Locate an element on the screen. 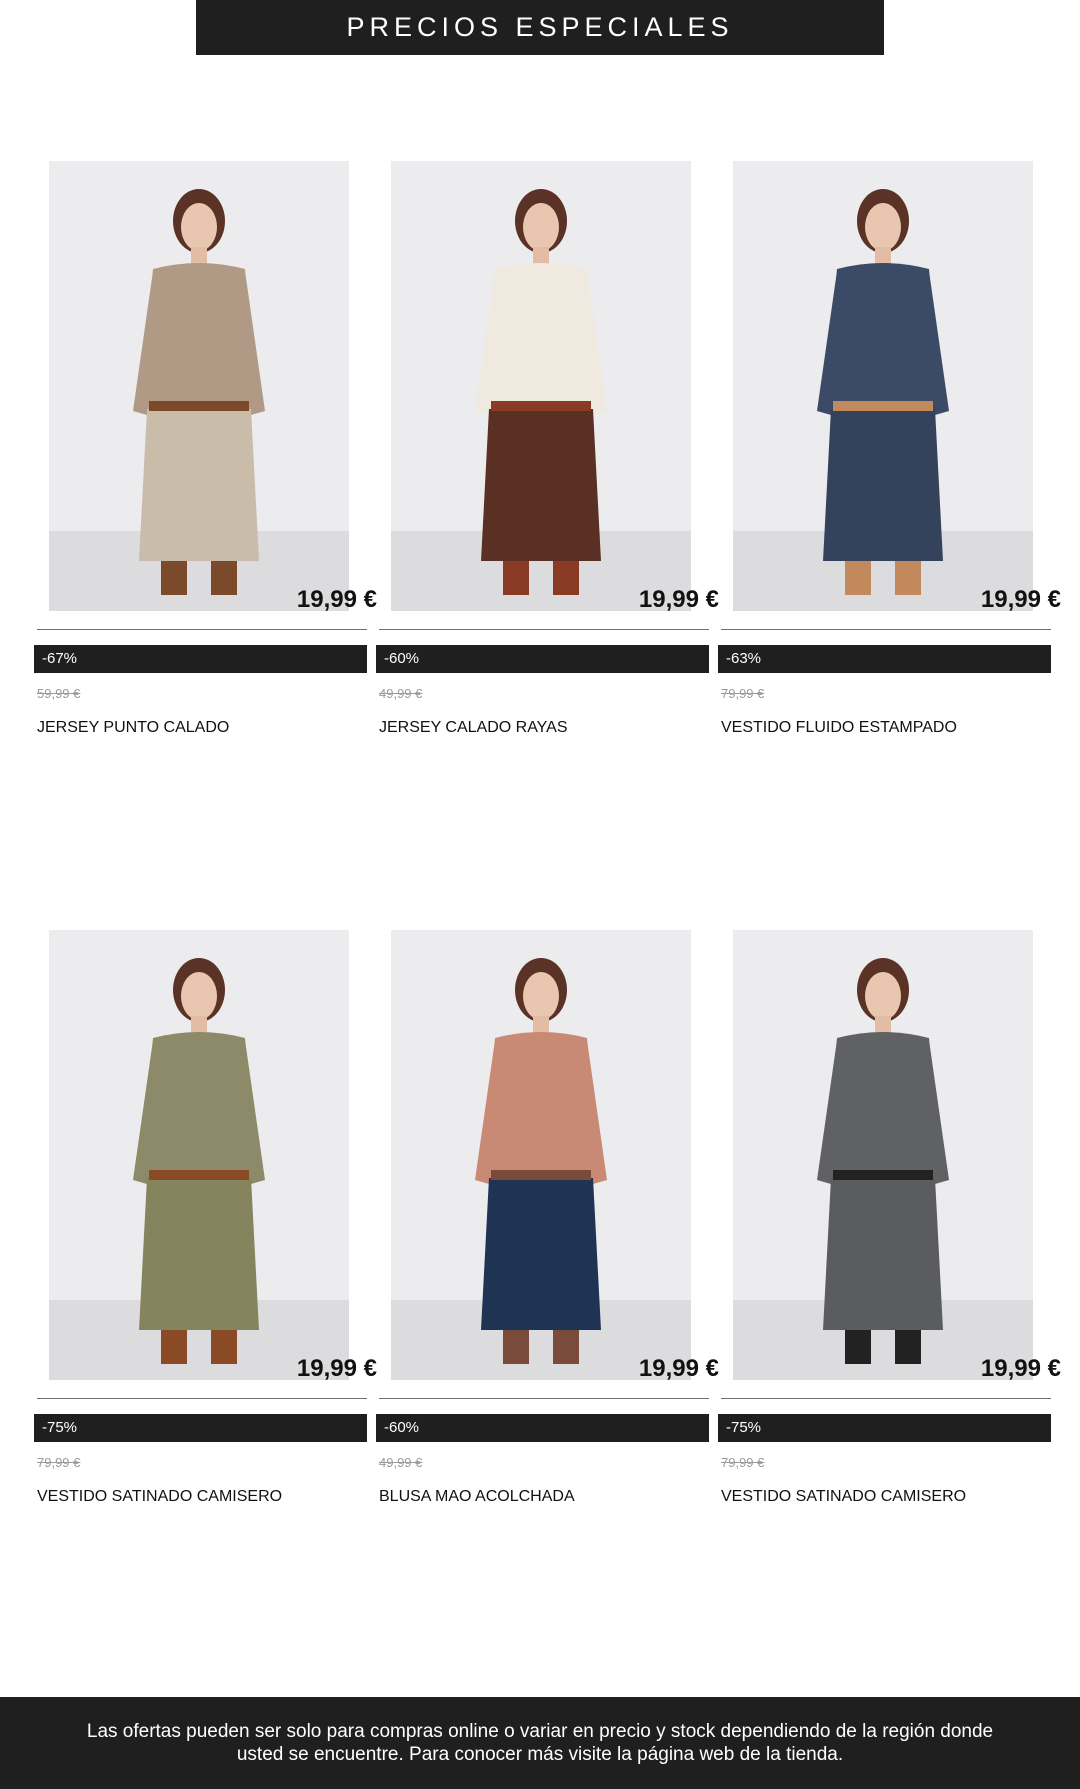  banner-title: PRECIOS ESPECIALES is located at coordinates (540, 27).